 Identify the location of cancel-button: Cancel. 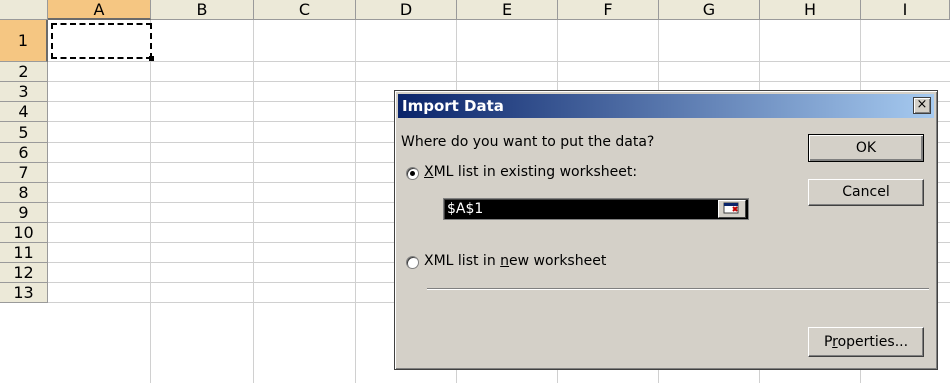
(866, 192).